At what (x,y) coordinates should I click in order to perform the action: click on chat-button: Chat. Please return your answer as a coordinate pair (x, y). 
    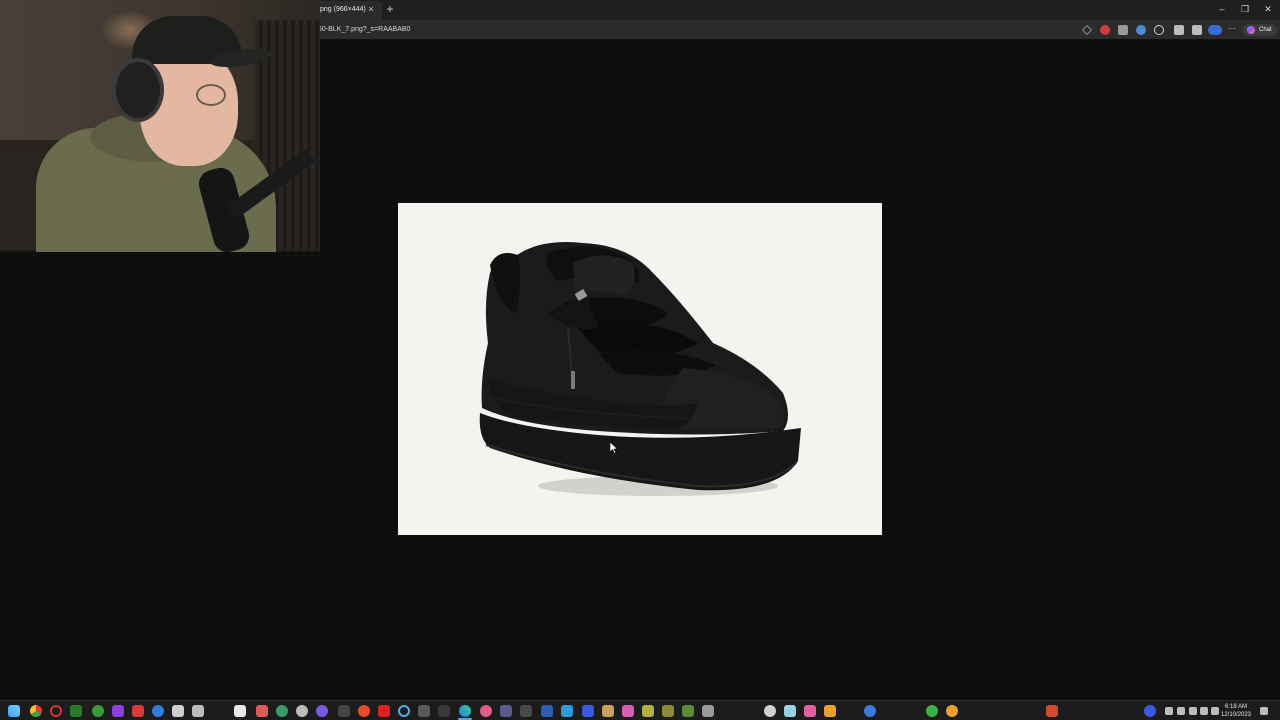
    Looking at the image, I should click on (1260, 30).